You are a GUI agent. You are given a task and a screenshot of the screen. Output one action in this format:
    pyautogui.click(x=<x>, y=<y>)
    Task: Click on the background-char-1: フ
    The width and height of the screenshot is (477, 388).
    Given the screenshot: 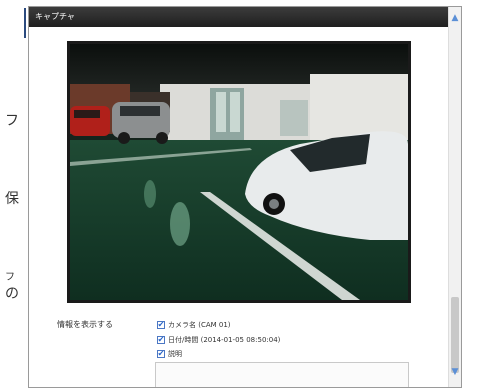 What is the action you would take?
    pyautogui.click(x=12, y=121)
    